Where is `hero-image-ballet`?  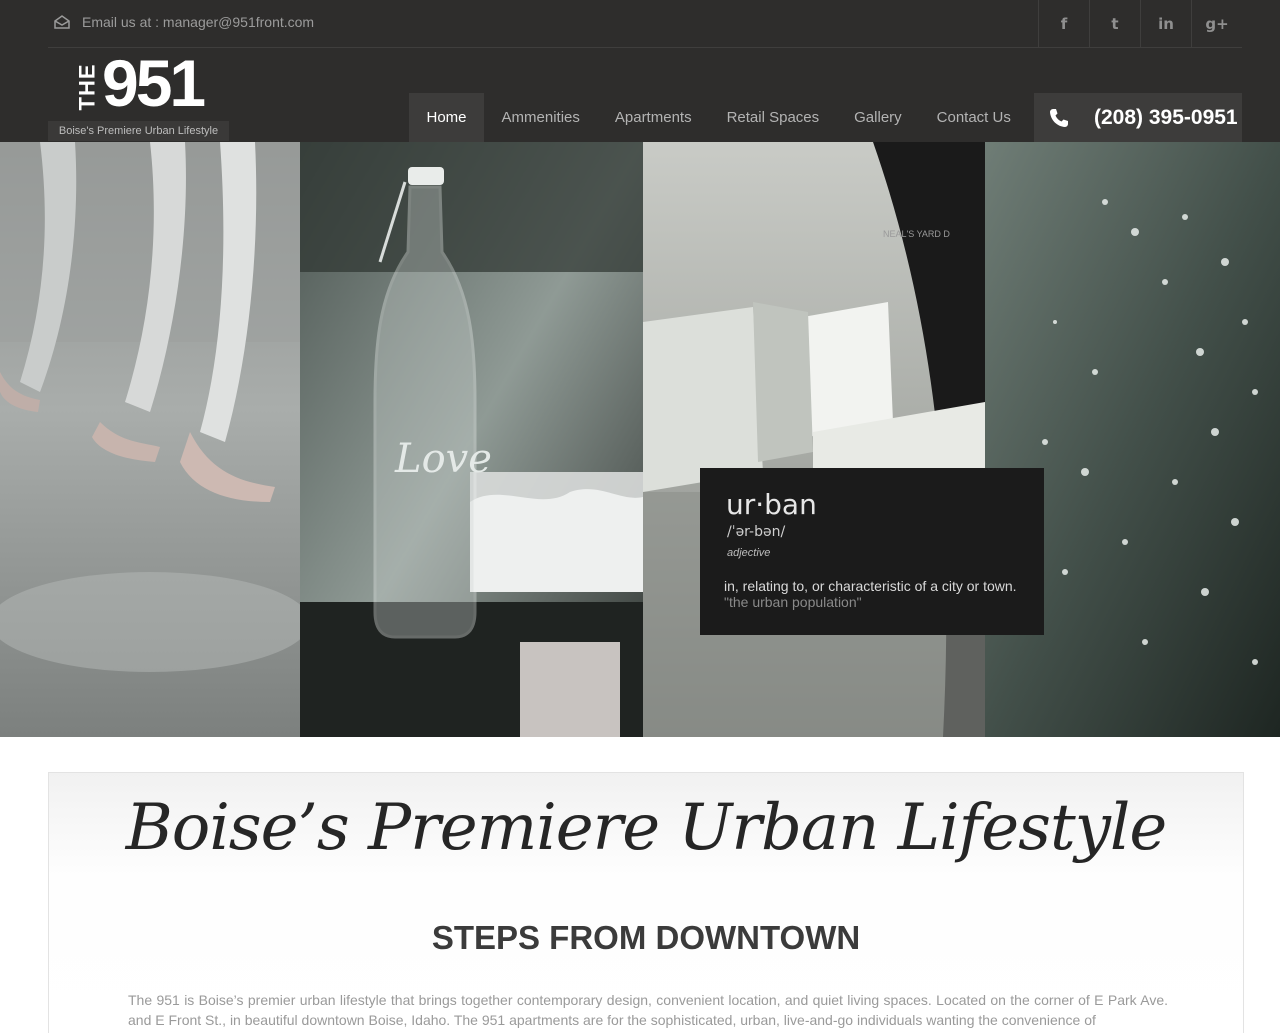
hero-image-ballet is located at coordinates (150, 439).